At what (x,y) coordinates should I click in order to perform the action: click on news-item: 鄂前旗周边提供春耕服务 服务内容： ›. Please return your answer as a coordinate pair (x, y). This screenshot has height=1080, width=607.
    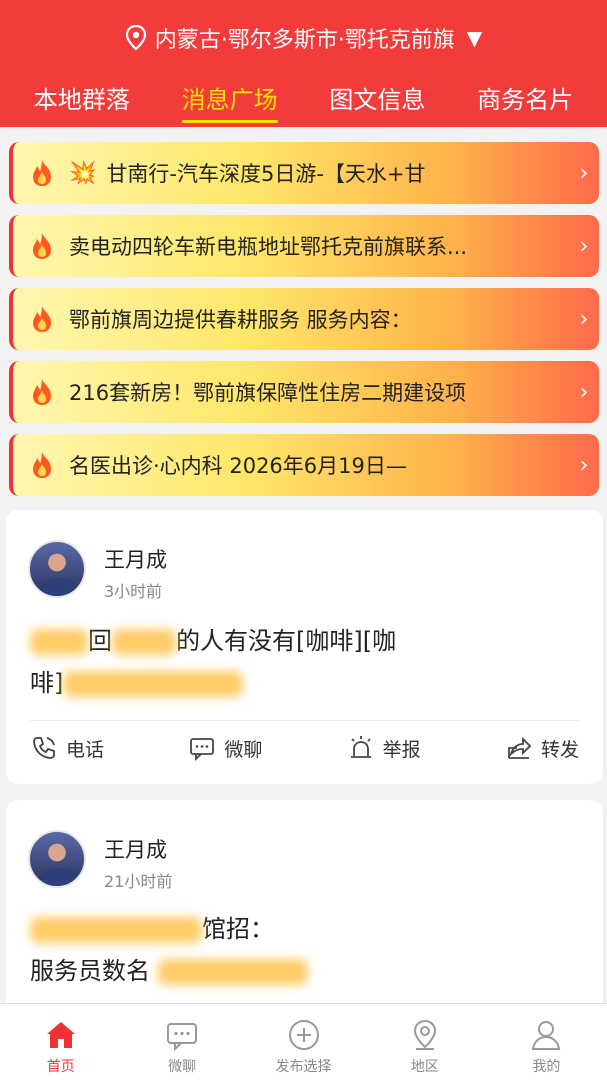
    Looking at the image, I should click on (304, 319).